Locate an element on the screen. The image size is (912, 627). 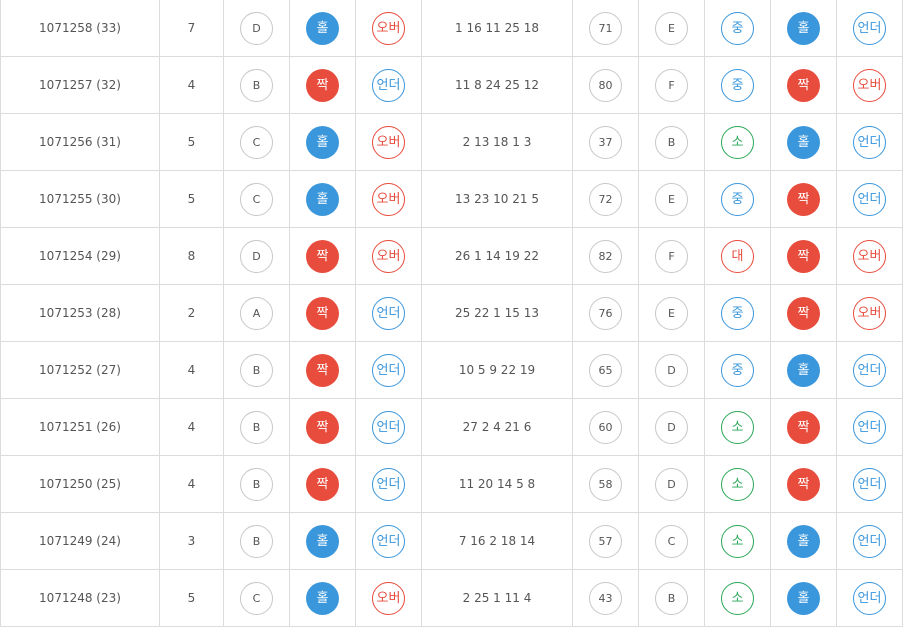
numbers-cell: 11 20 14 5 8 is located at coordinates (497, 484).